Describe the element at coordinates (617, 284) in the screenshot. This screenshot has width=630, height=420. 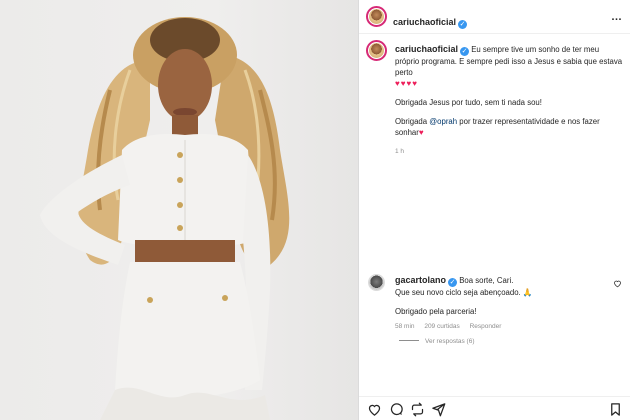
I see `comment-like-icon` at that location.